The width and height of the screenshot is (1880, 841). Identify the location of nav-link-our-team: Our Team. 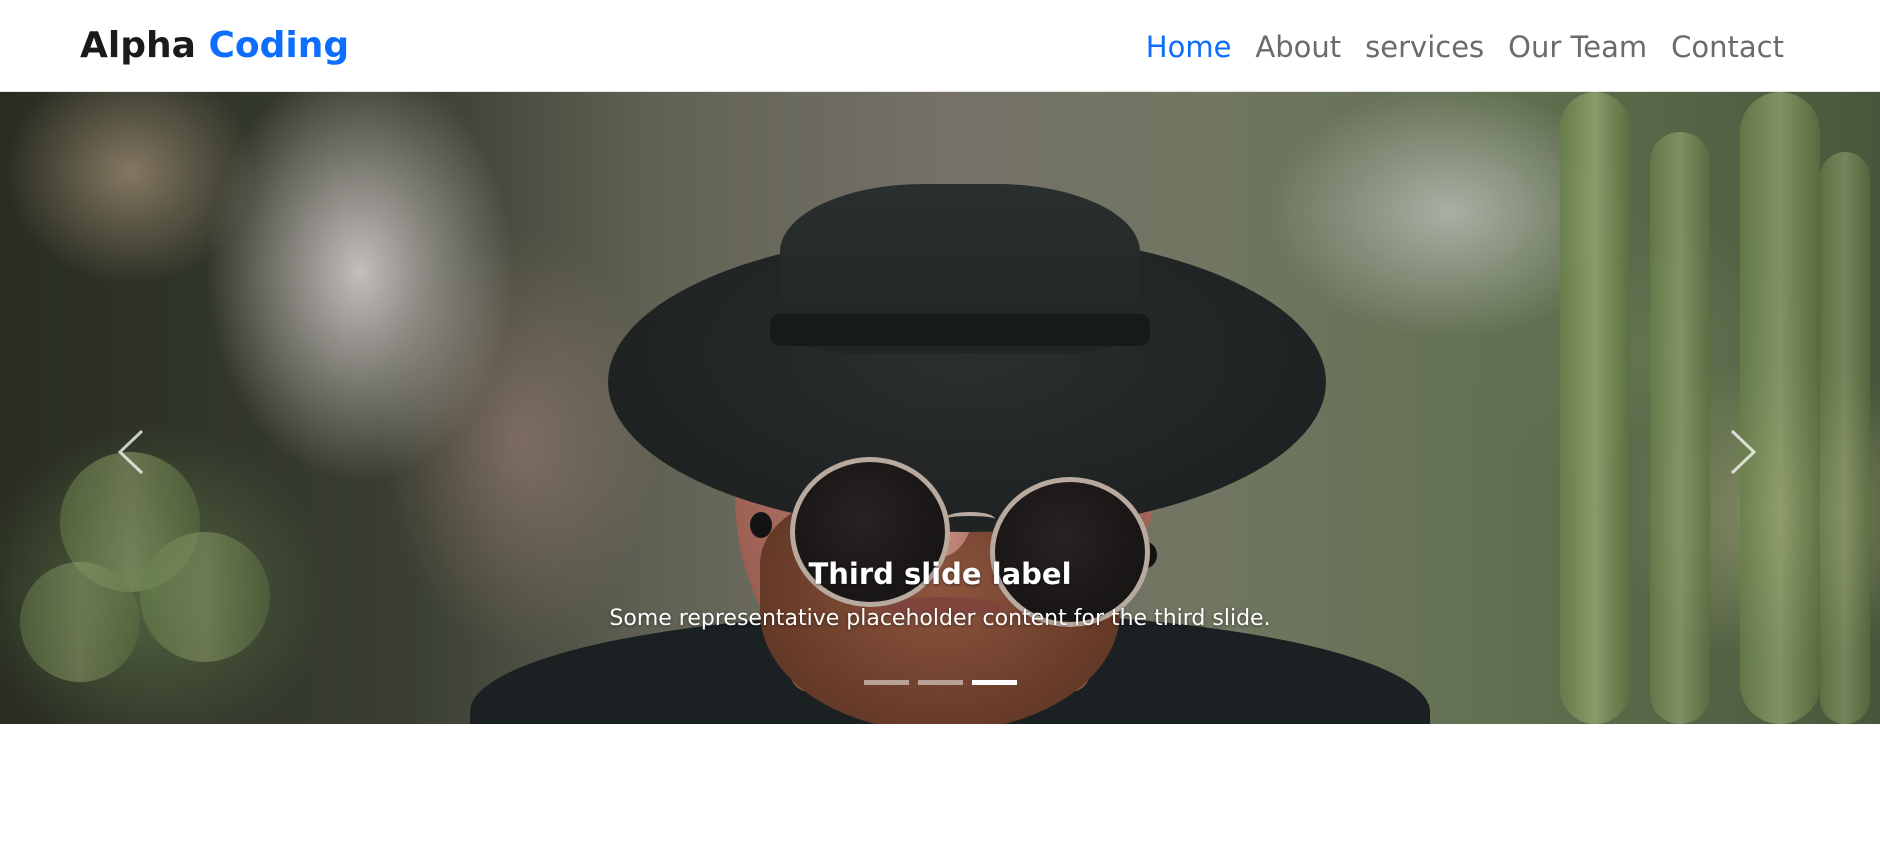
(1577, 47).